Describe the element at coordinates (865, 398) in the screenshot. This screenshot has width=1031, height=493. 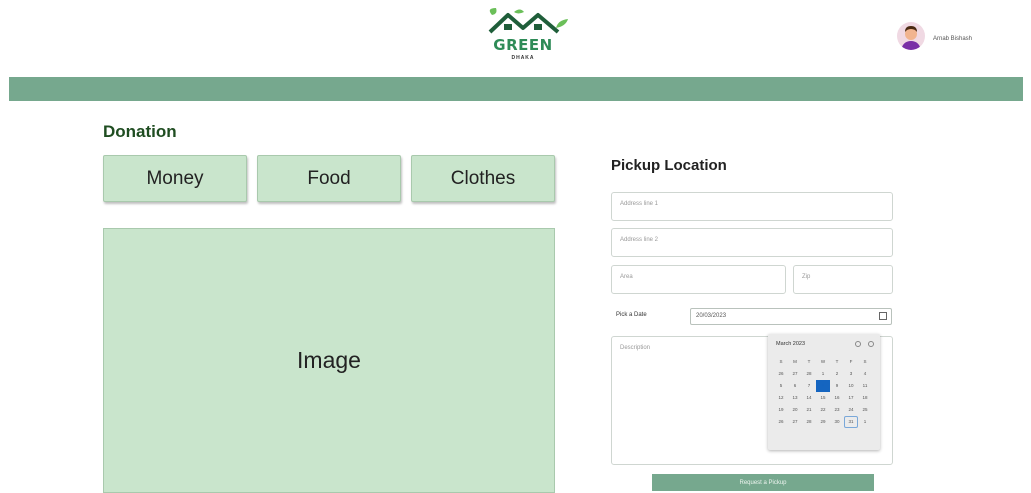
I see `calendar-day: 18` at that location.